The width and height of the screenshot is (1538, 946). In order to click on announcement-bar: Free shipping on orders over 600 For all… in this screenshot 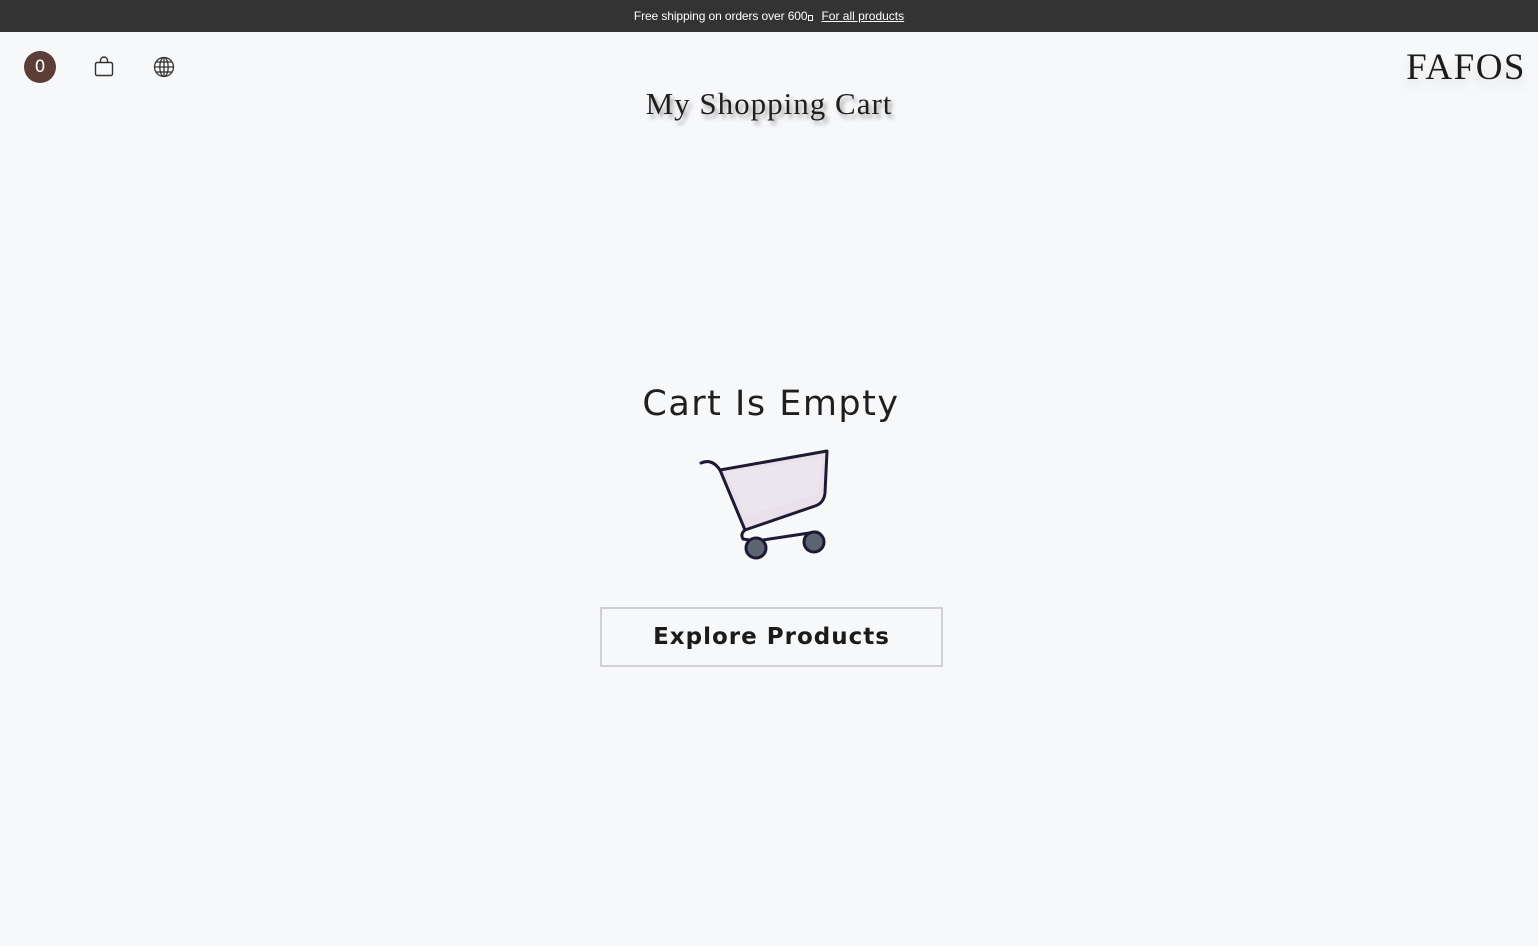, I will do `click(769, 16)`.